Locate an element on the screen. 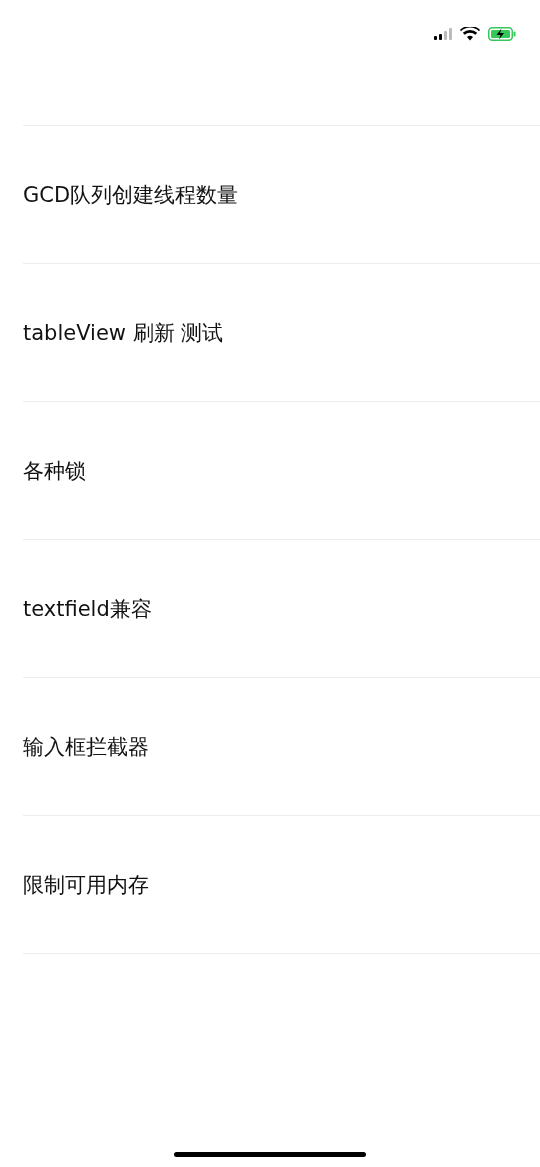  row-title: 限制可用内存 is located at coordinates (86, 885).